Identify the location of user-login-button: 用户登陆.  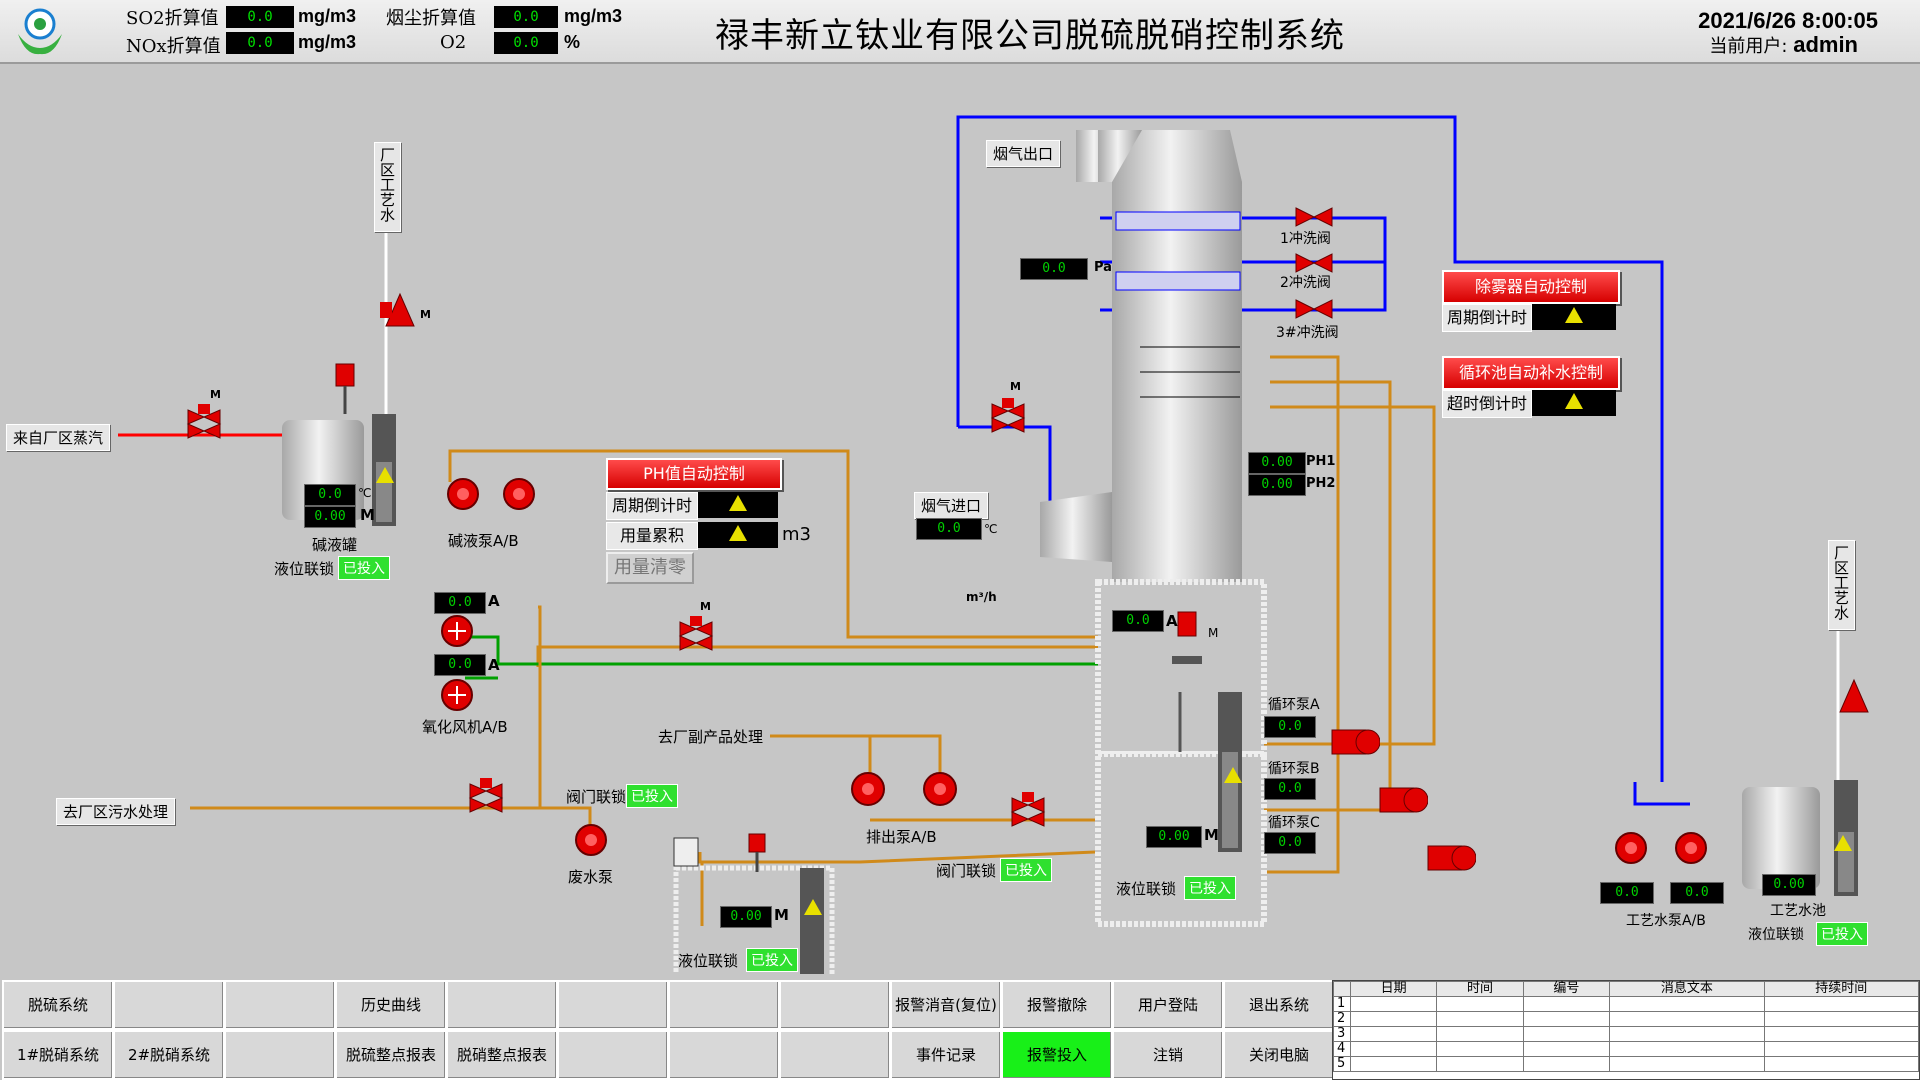
(1168, 1005).